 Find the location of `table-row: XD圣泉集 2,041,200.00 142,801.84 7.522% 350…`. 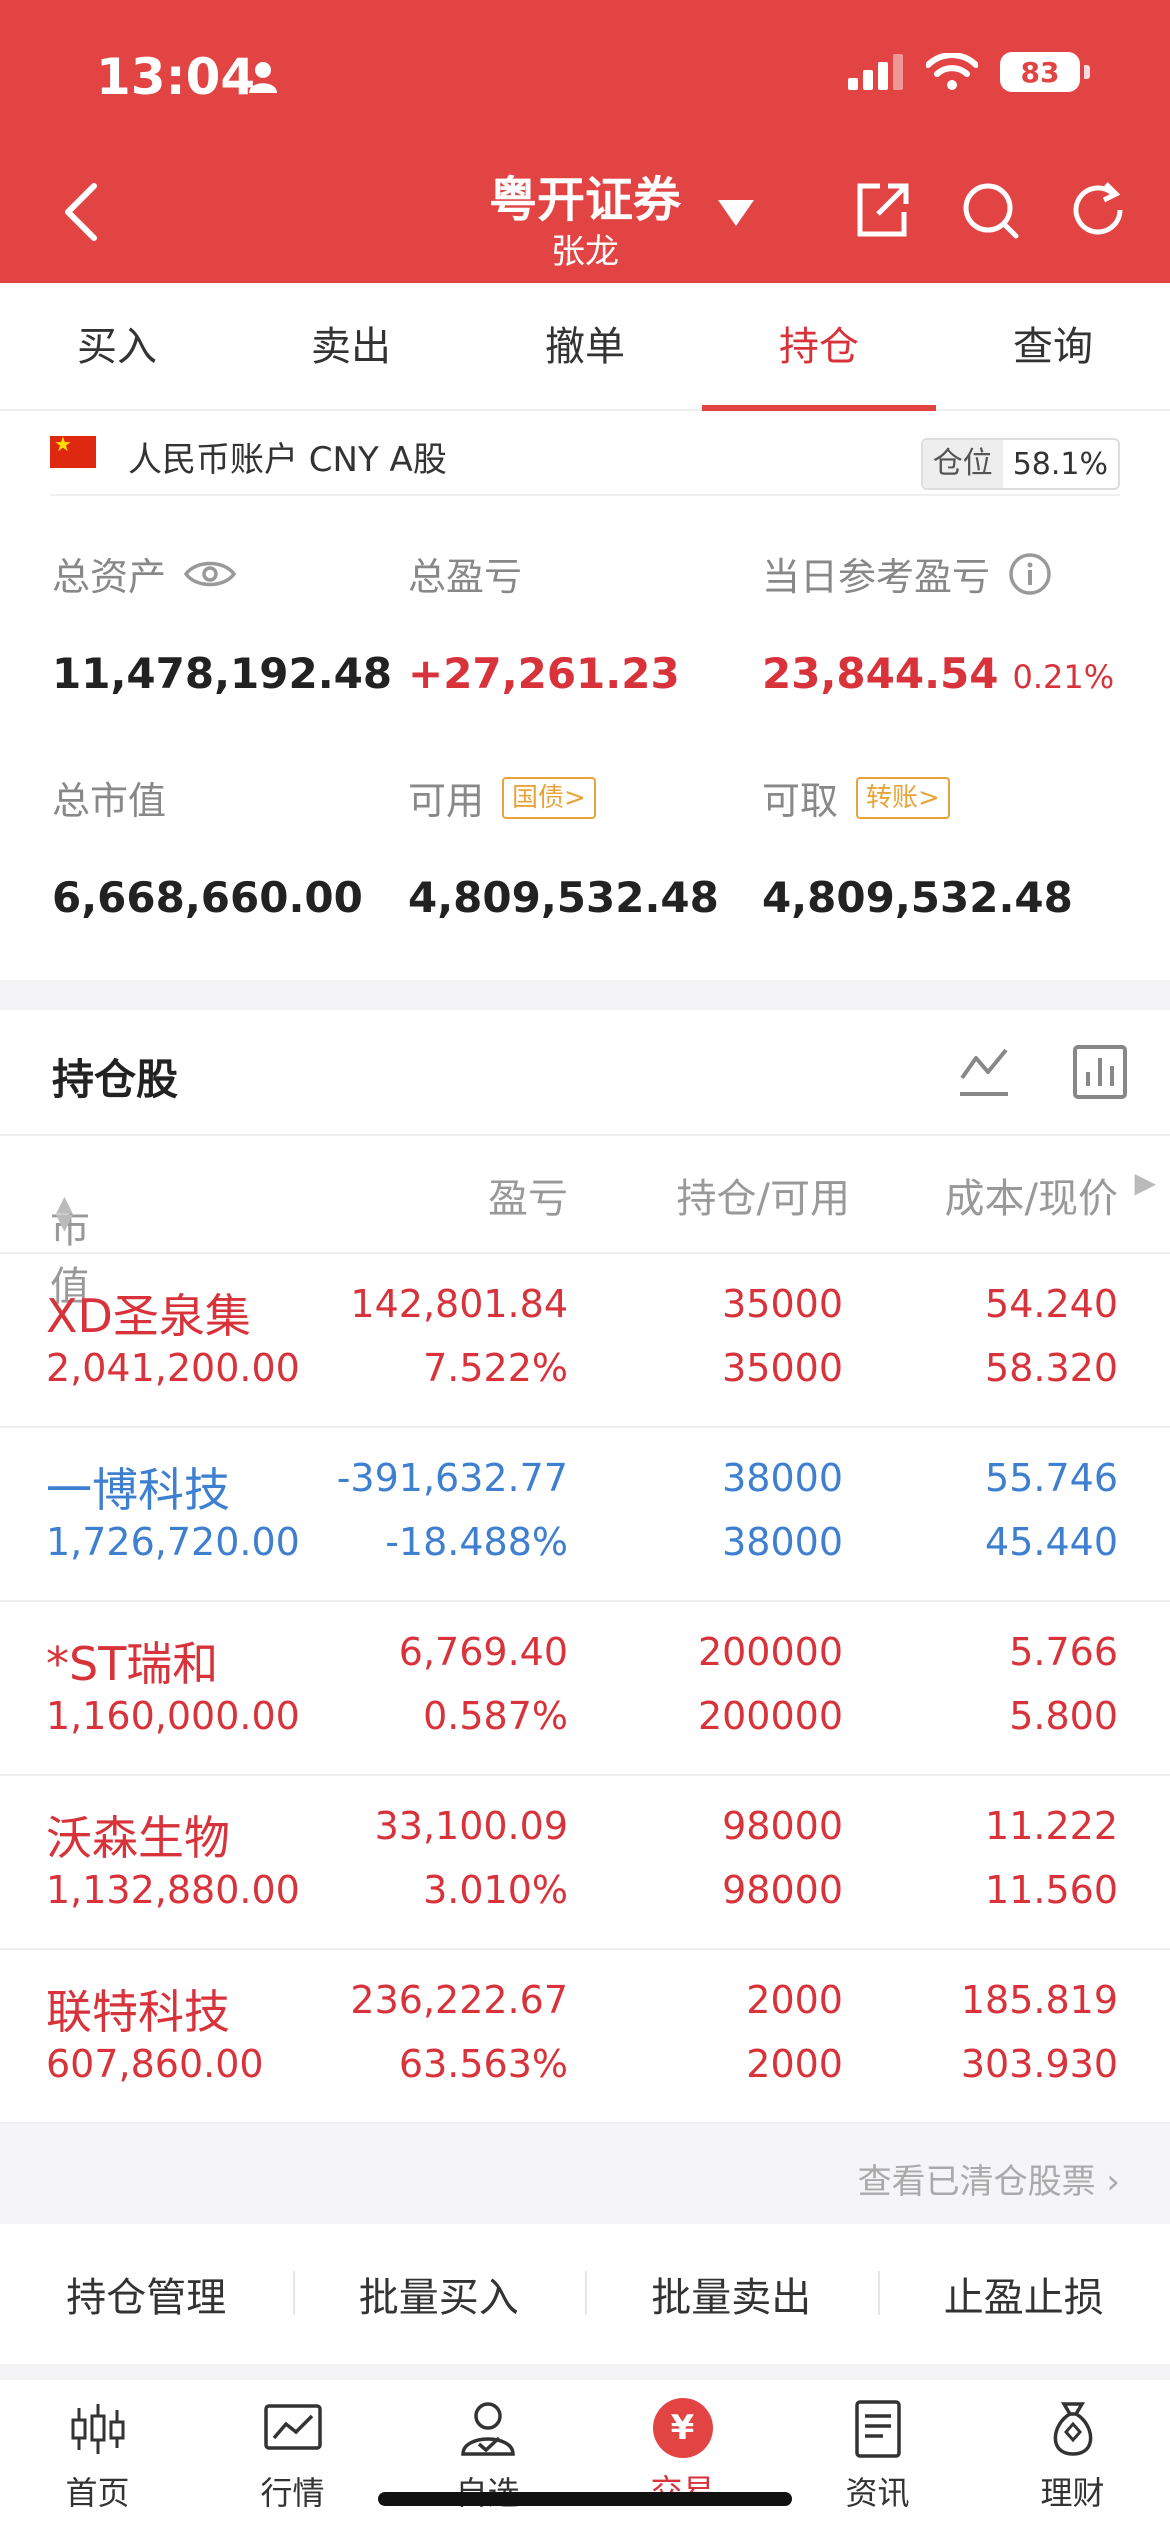

table-row: XD圣泉集 2,041,200.00 142,801.84 7.522% 350… is located at coordinates (585, 1341).